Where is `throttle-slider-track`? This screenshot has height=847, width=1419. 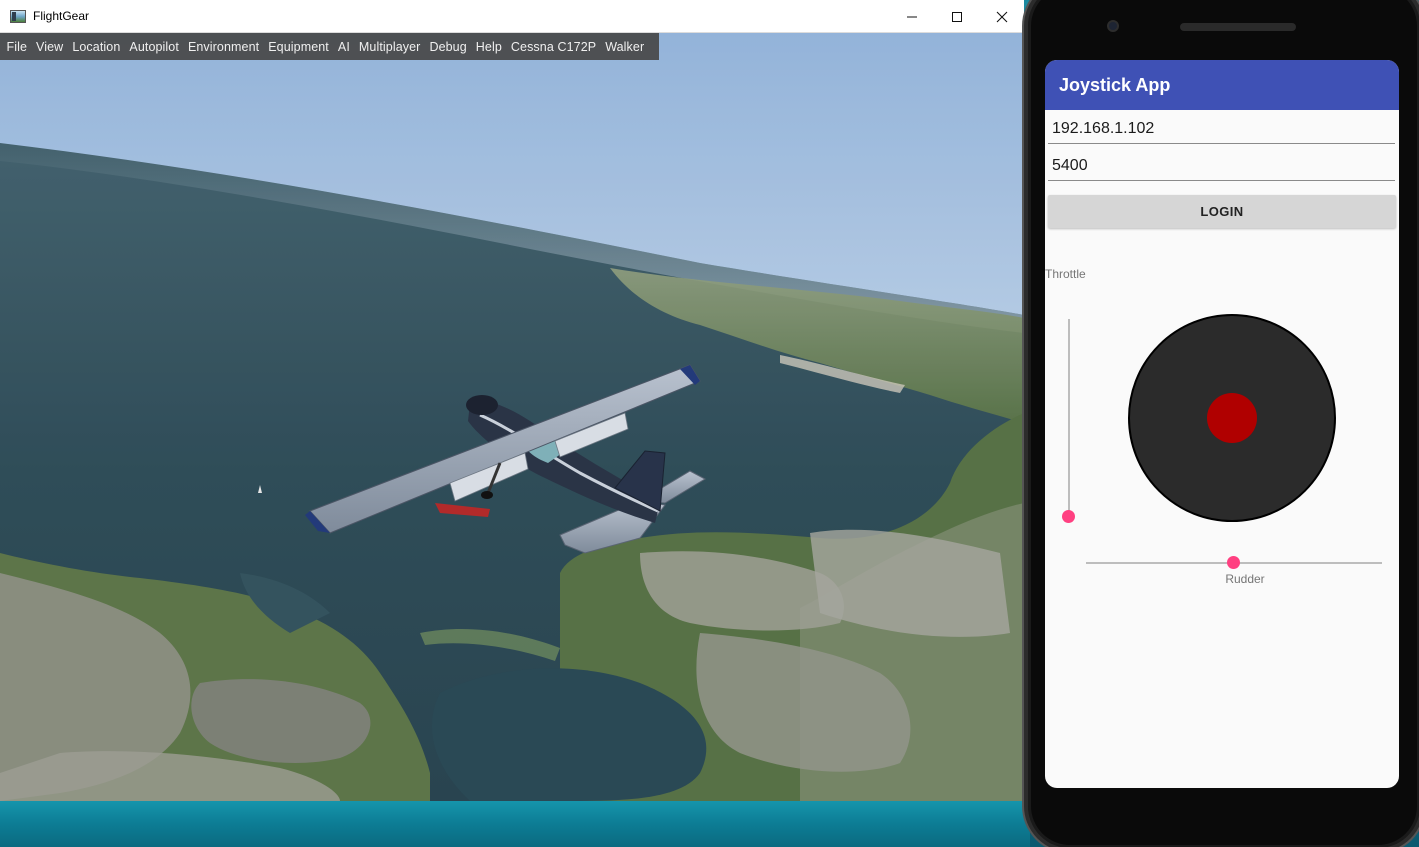 throttle-slider-track is located at coordinates (1069, 417).